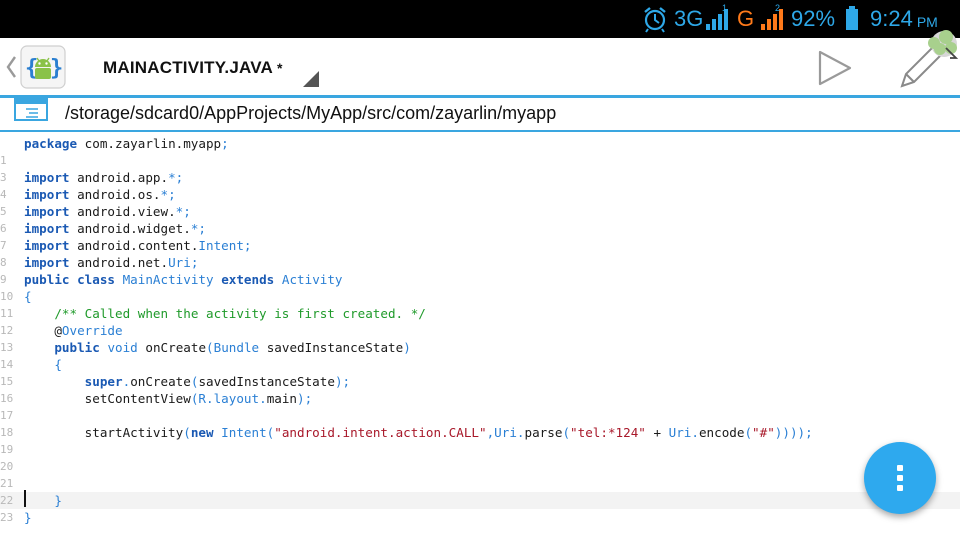 This screenshot has height=540, width=960. Describe the element at coordinates (31, 110) in the screenshot. I see `folder-path-icon` at that location.